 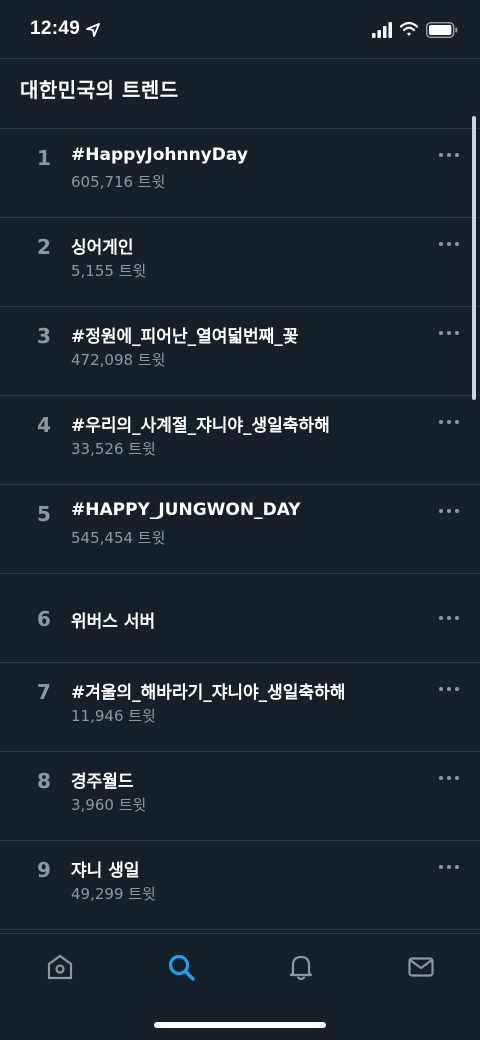 I want to click on home-indicator, so click(x=240, y=1025).